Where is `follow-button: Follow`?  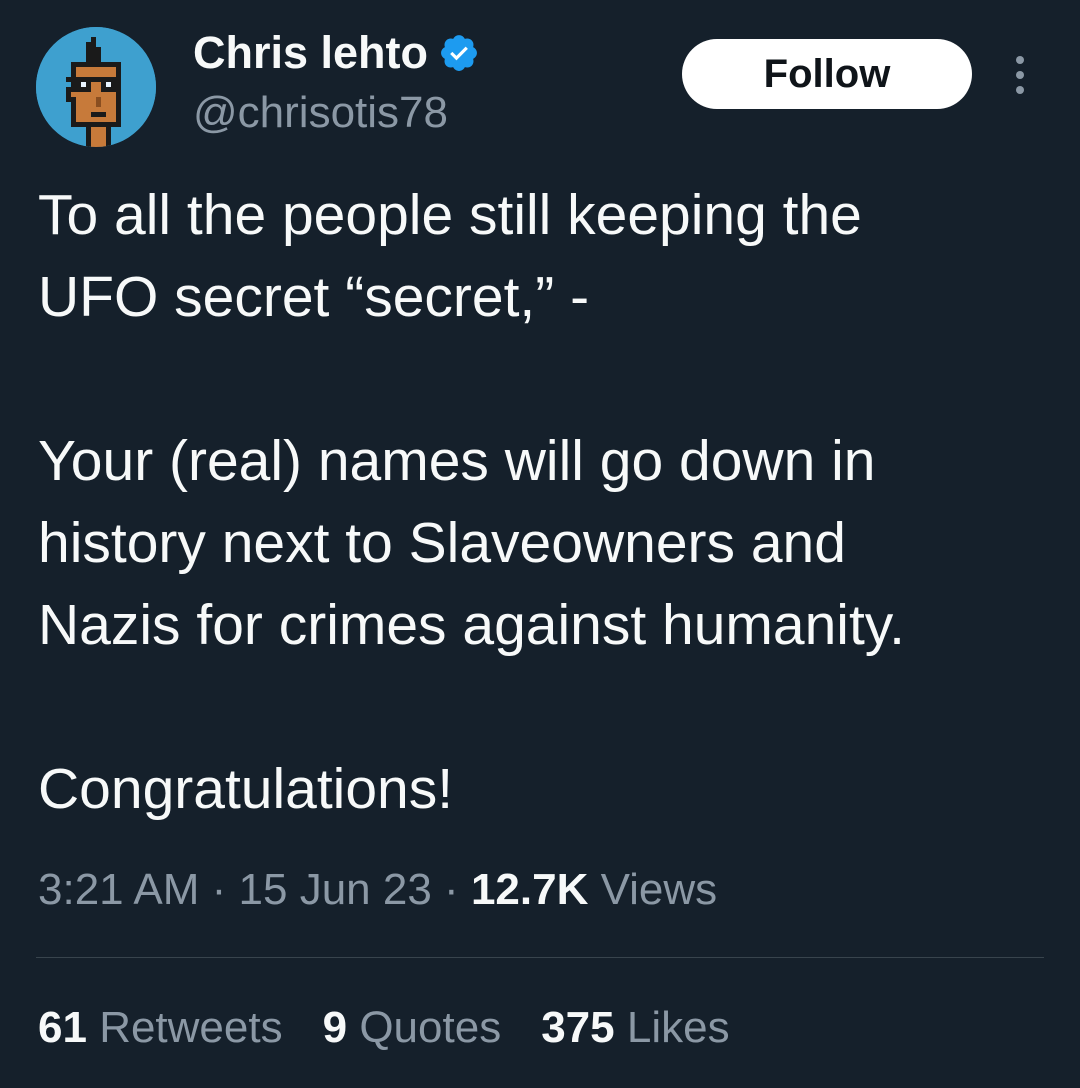
follow-button: Follow is located at coordinates (827, 74).